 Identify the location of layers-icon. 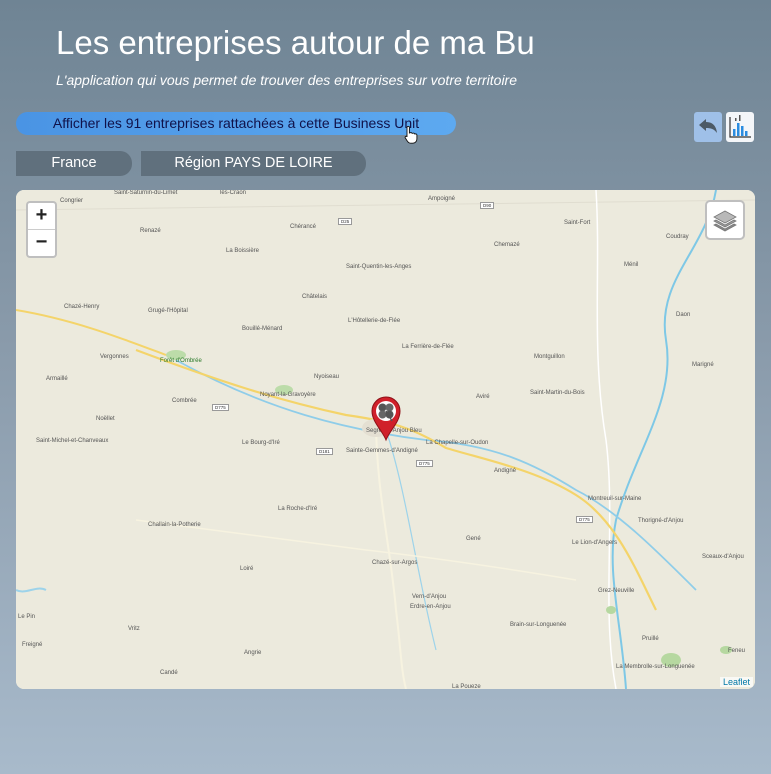
(725, 221).